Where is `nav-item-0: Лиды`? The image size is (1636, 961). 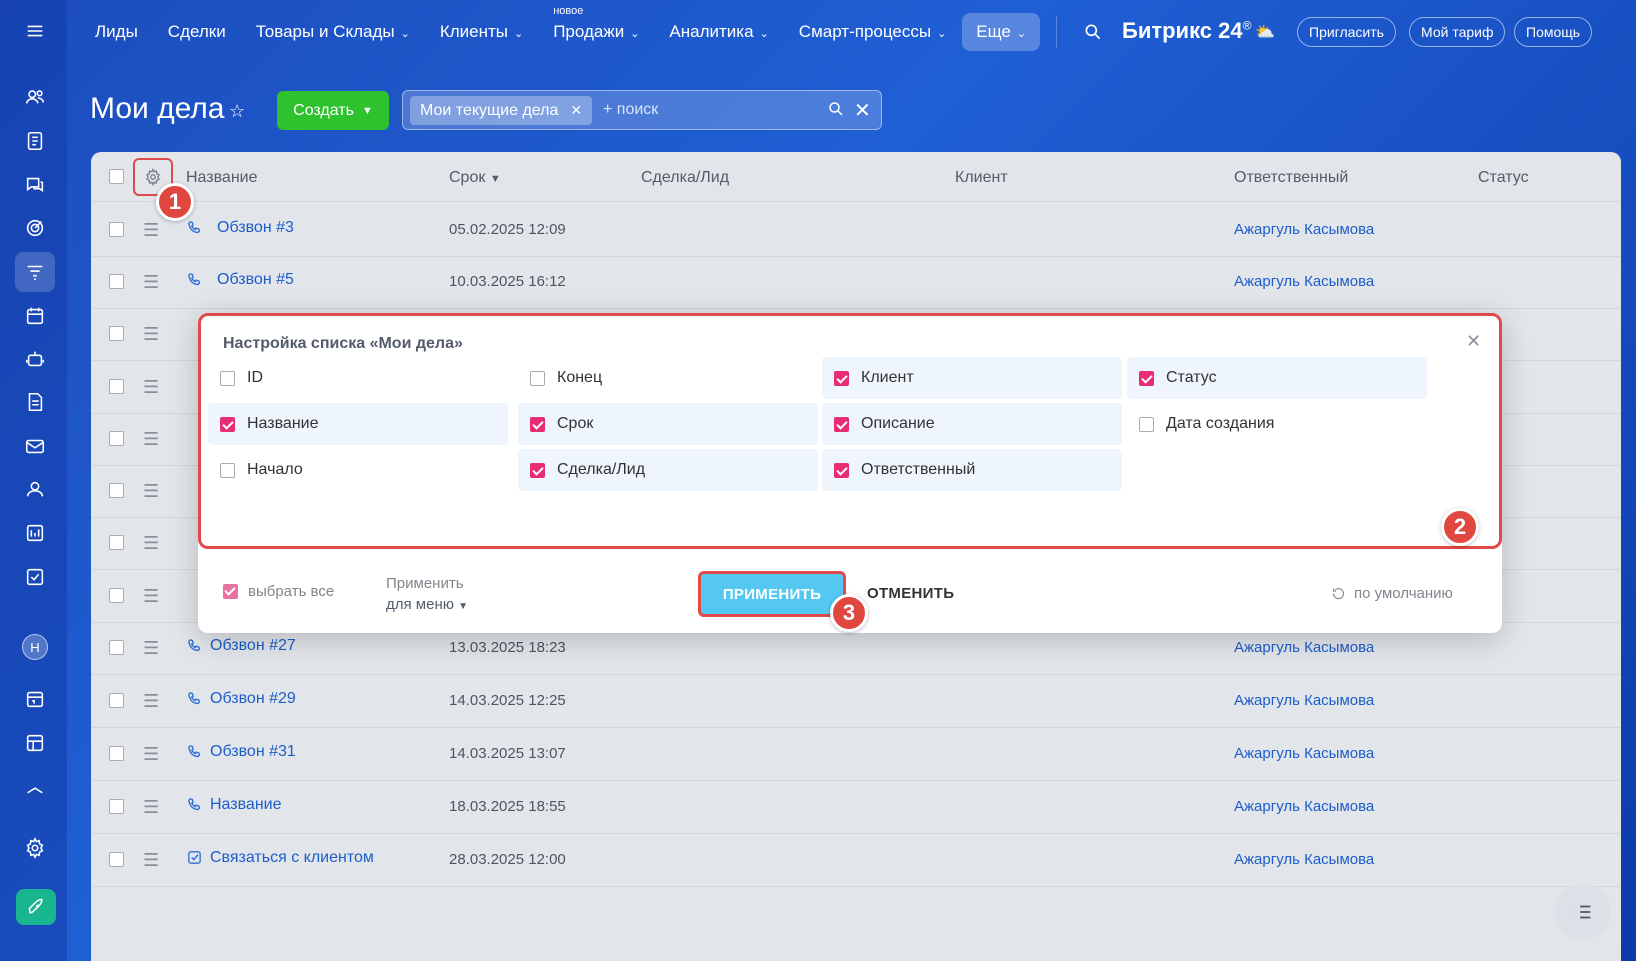 nav-item-0: Лиды is located at coordinates (116, 32).